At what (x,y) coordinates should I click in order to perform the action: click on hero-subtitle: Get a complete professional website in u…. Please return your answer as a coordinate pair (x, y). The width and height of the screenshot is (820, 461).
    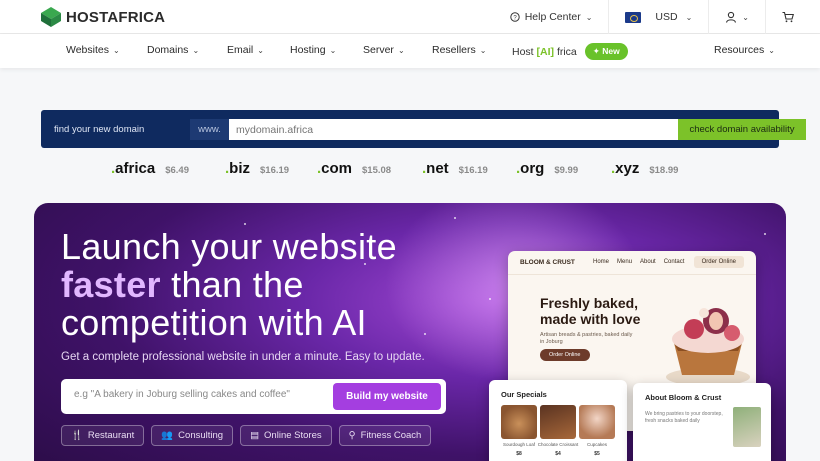
    Looking at the image, I should click on (243, 357).